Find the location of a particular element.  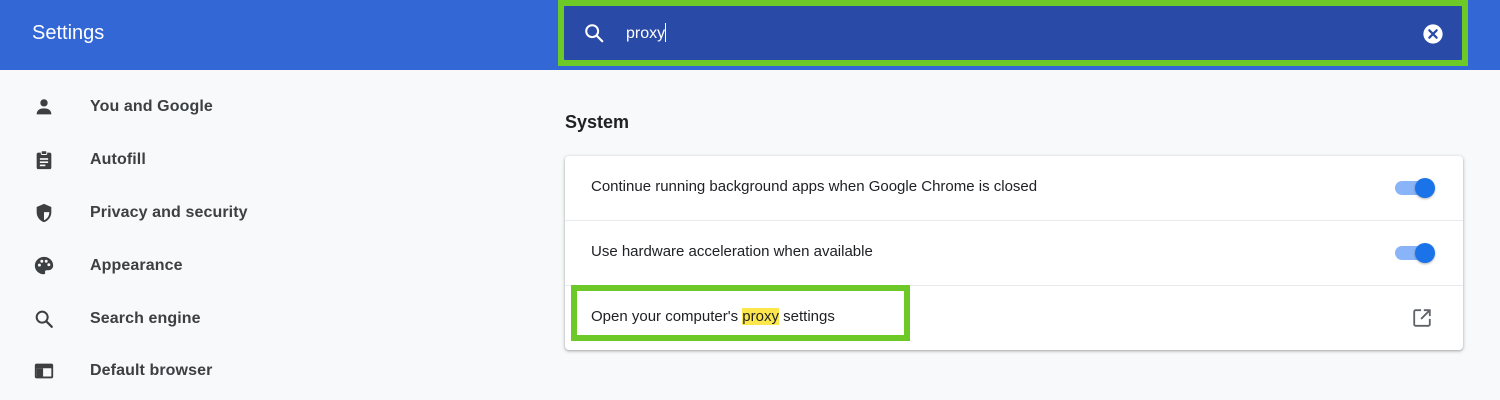

section-title-system: System is located at coordinates (597, 122).